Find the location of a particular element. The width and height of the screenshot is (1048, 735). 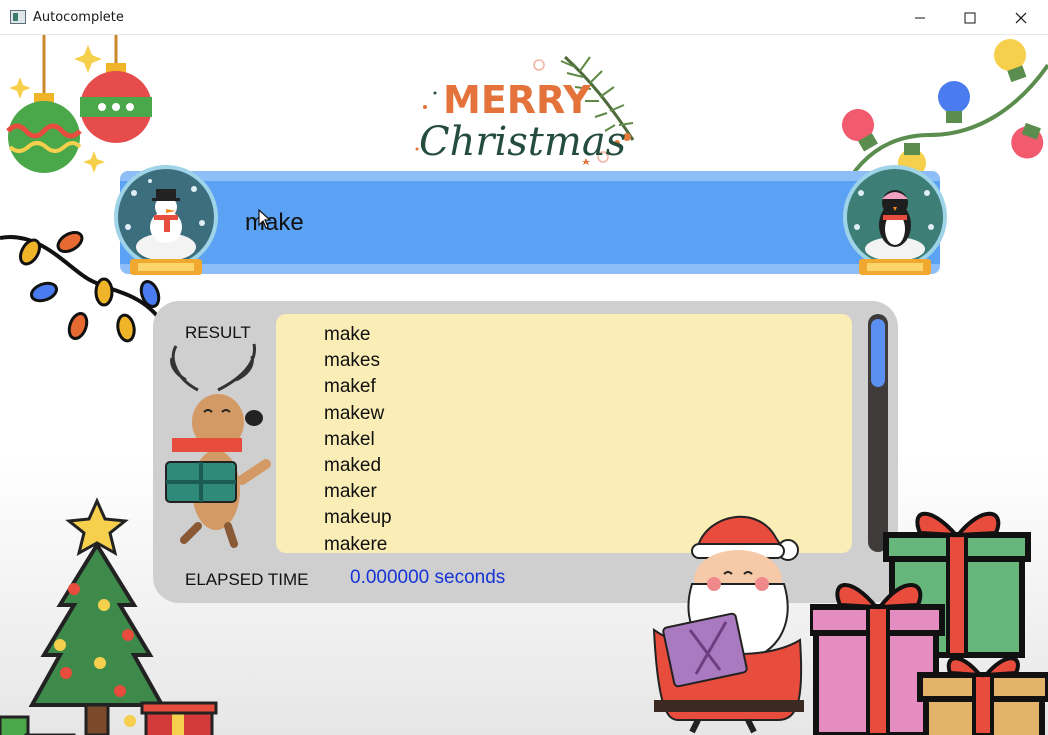

santa-icon is located at coordinates (728, 624).